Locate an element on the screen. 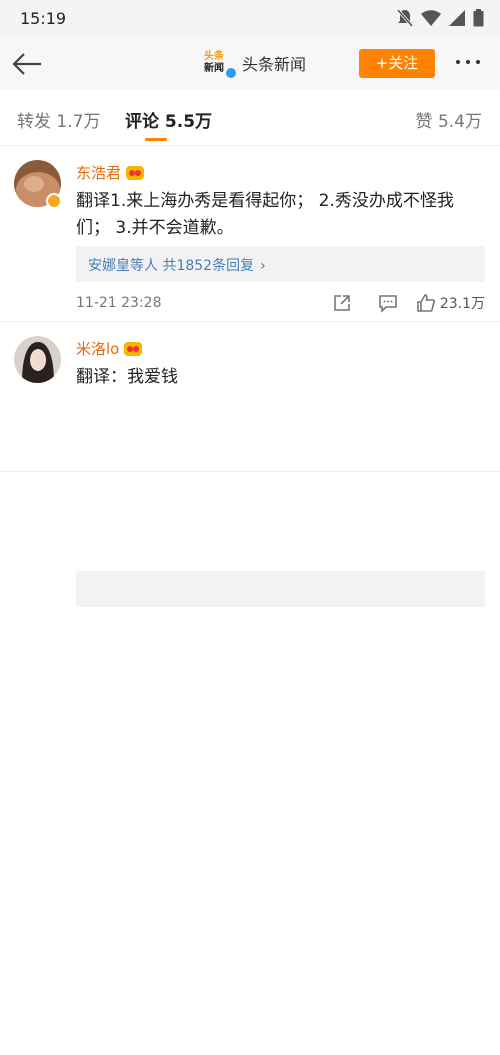  like-button: 23.1万 is located at coordinates (450, 303).